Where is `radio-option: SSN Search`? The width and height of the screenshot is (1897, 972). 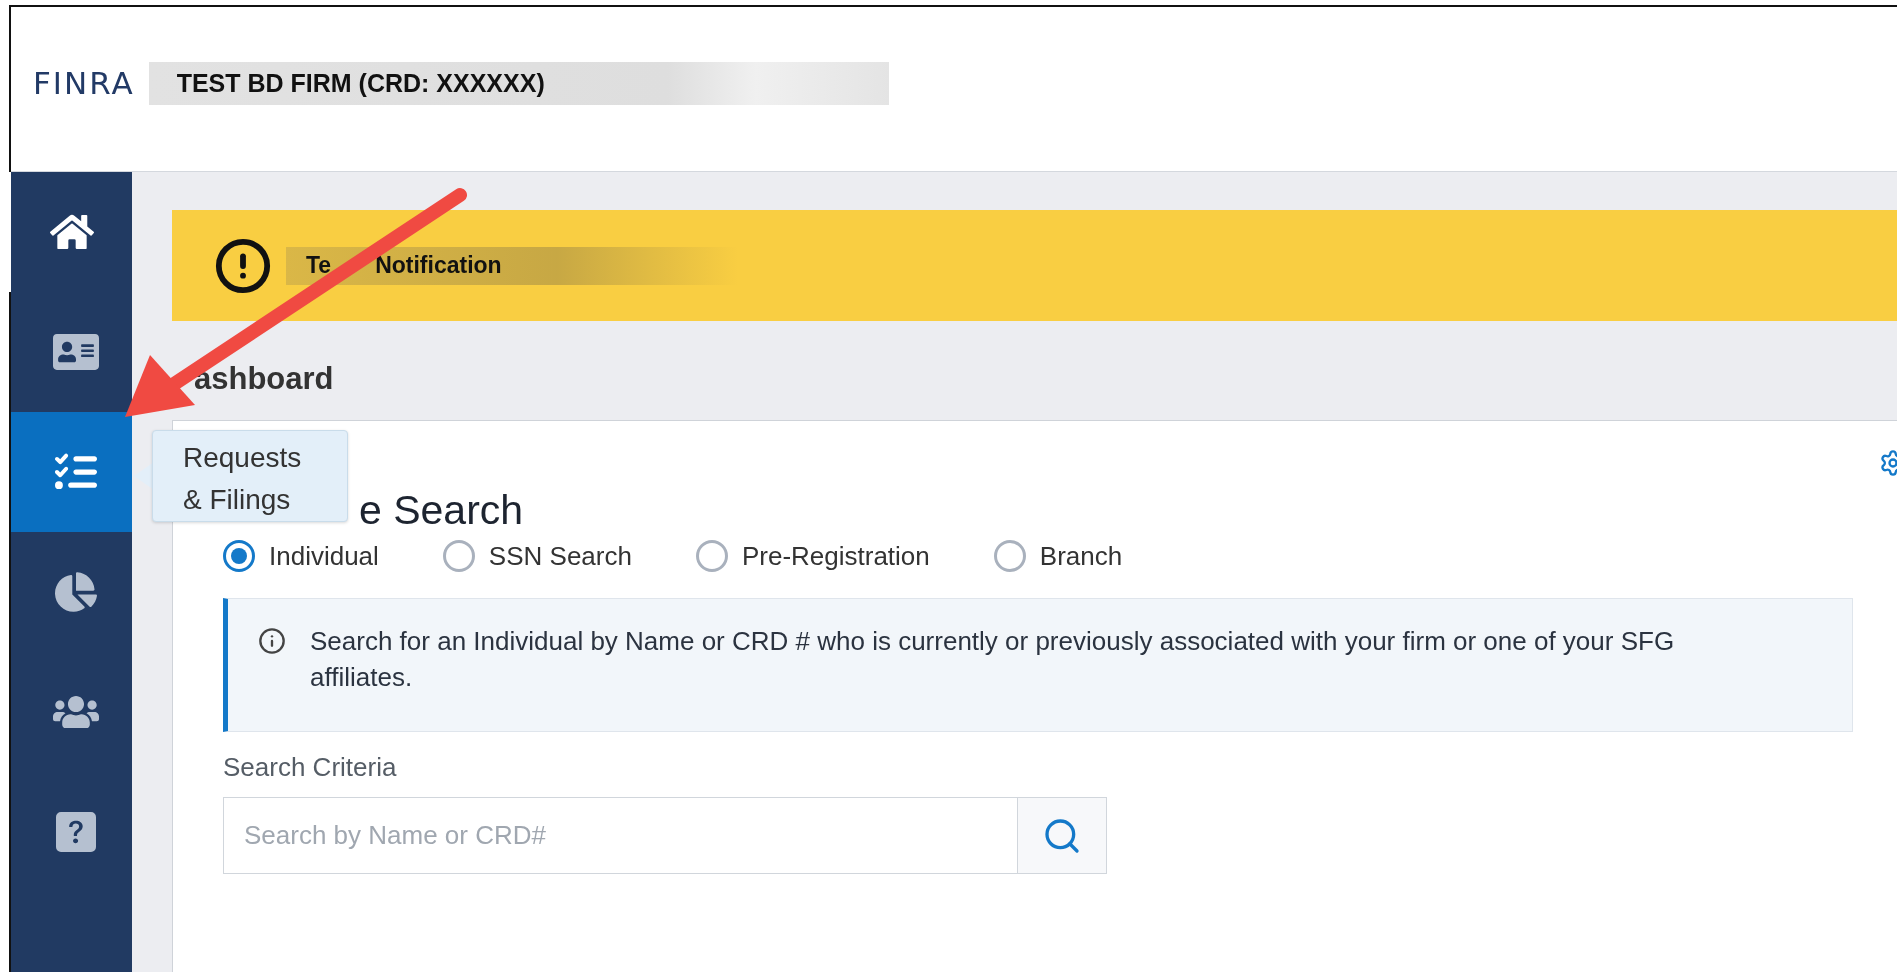
radio-option: SSN Search is located at coordinates (537, 556).